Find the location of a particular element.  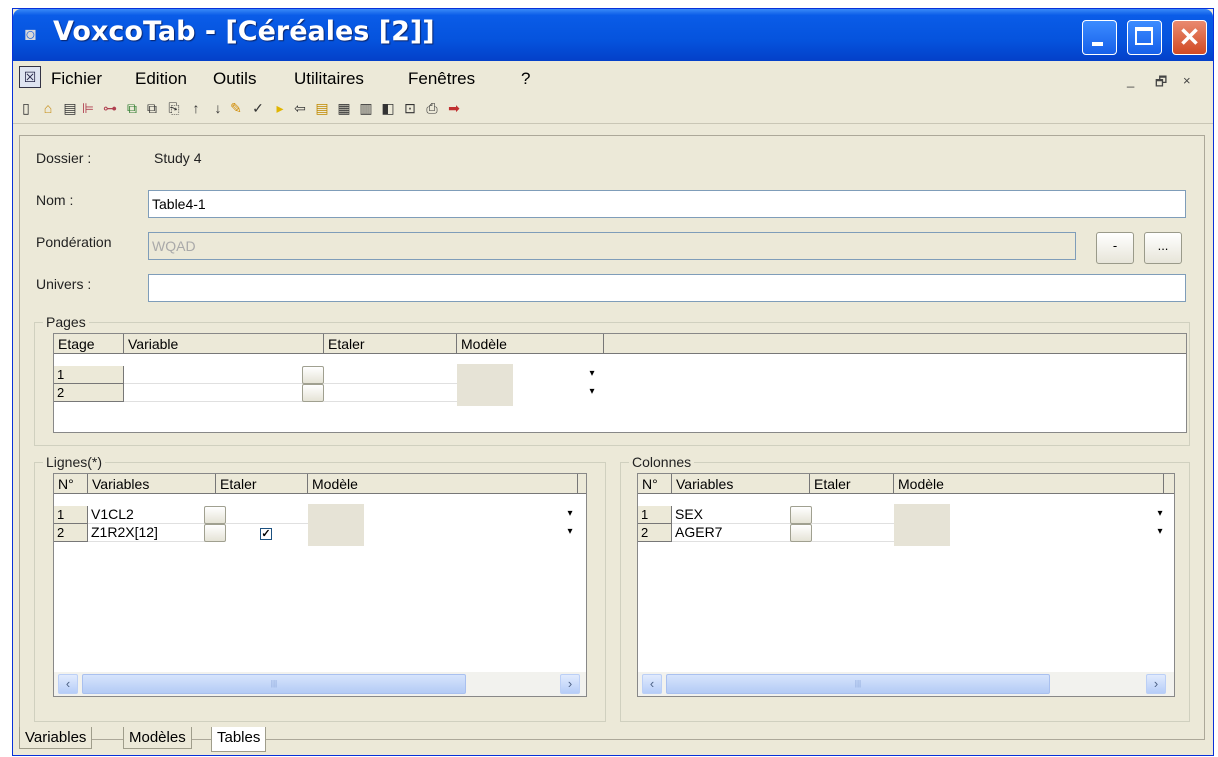

insert-row-icon: ⊫ is located at coordinates (88, 108).